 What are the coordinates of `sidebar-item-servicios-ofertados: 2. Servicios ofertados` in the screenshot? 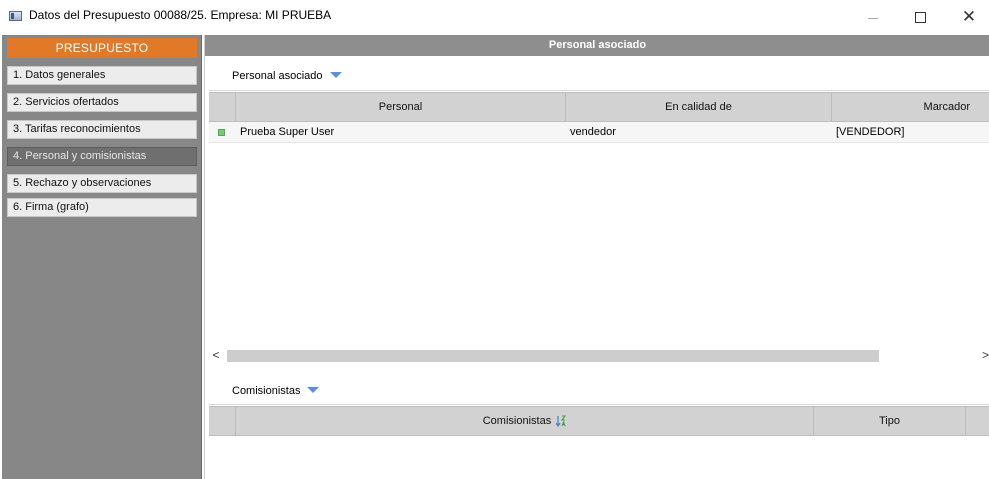 It's located at (102, 102).